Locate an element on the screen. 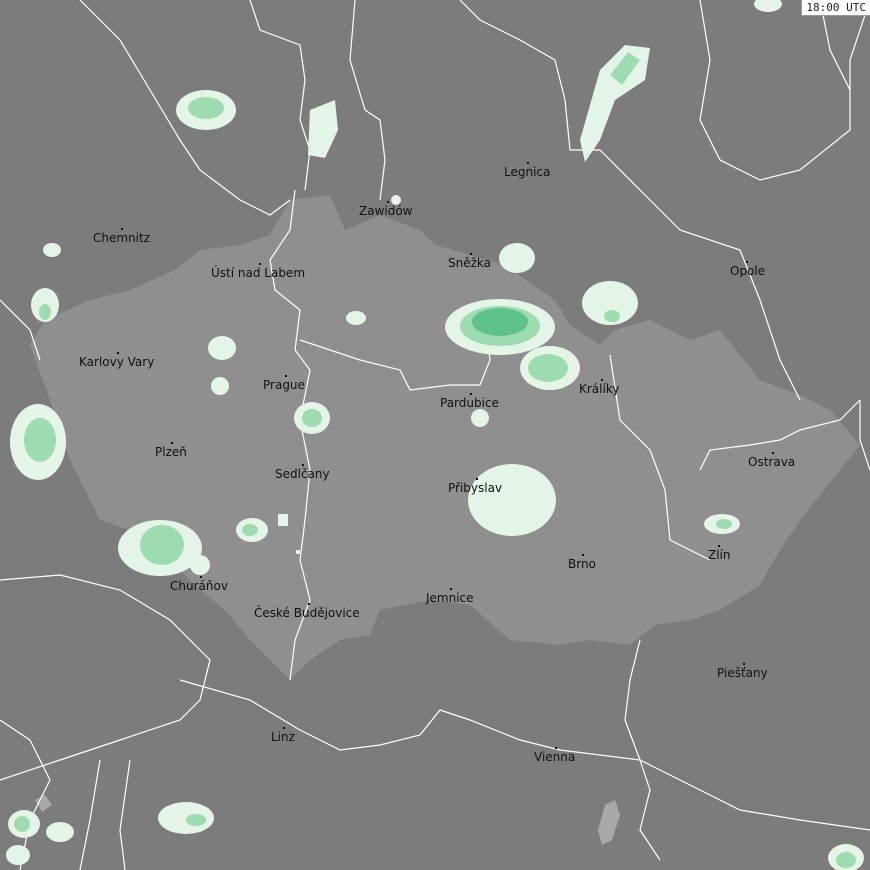  city-label-zawidow: Zawidów is located at coordinates (386, 209).